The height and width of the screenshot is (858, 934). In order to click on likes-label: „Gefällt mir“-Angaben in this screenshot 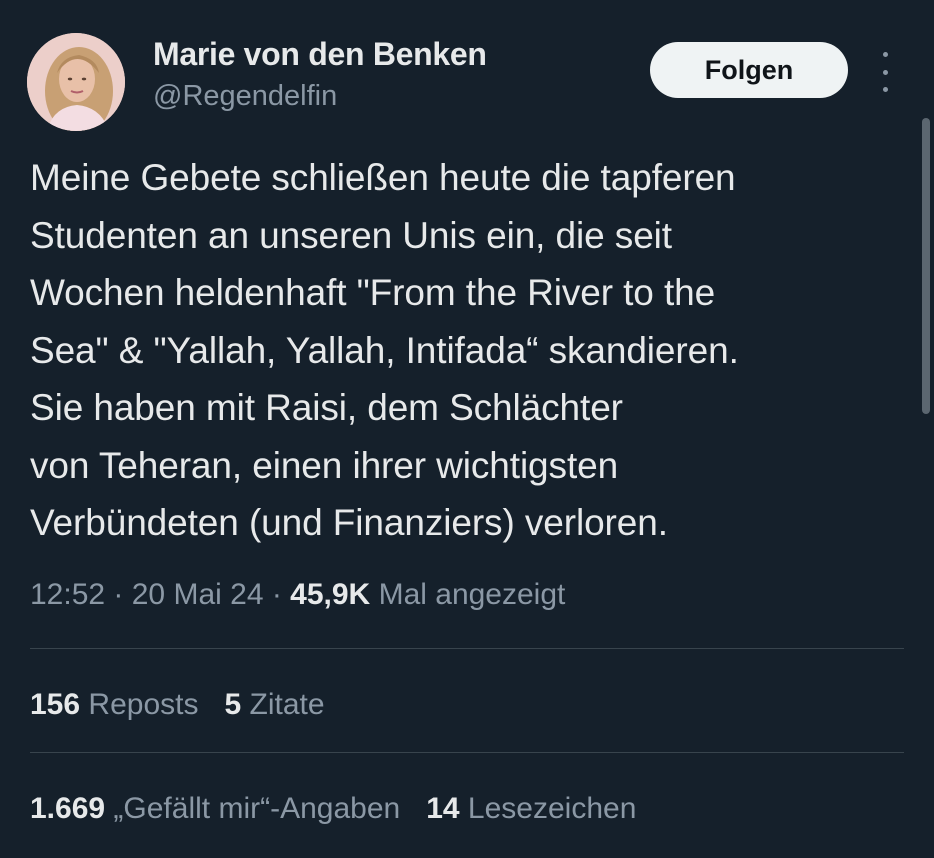, I will do `click(257, 808)`.